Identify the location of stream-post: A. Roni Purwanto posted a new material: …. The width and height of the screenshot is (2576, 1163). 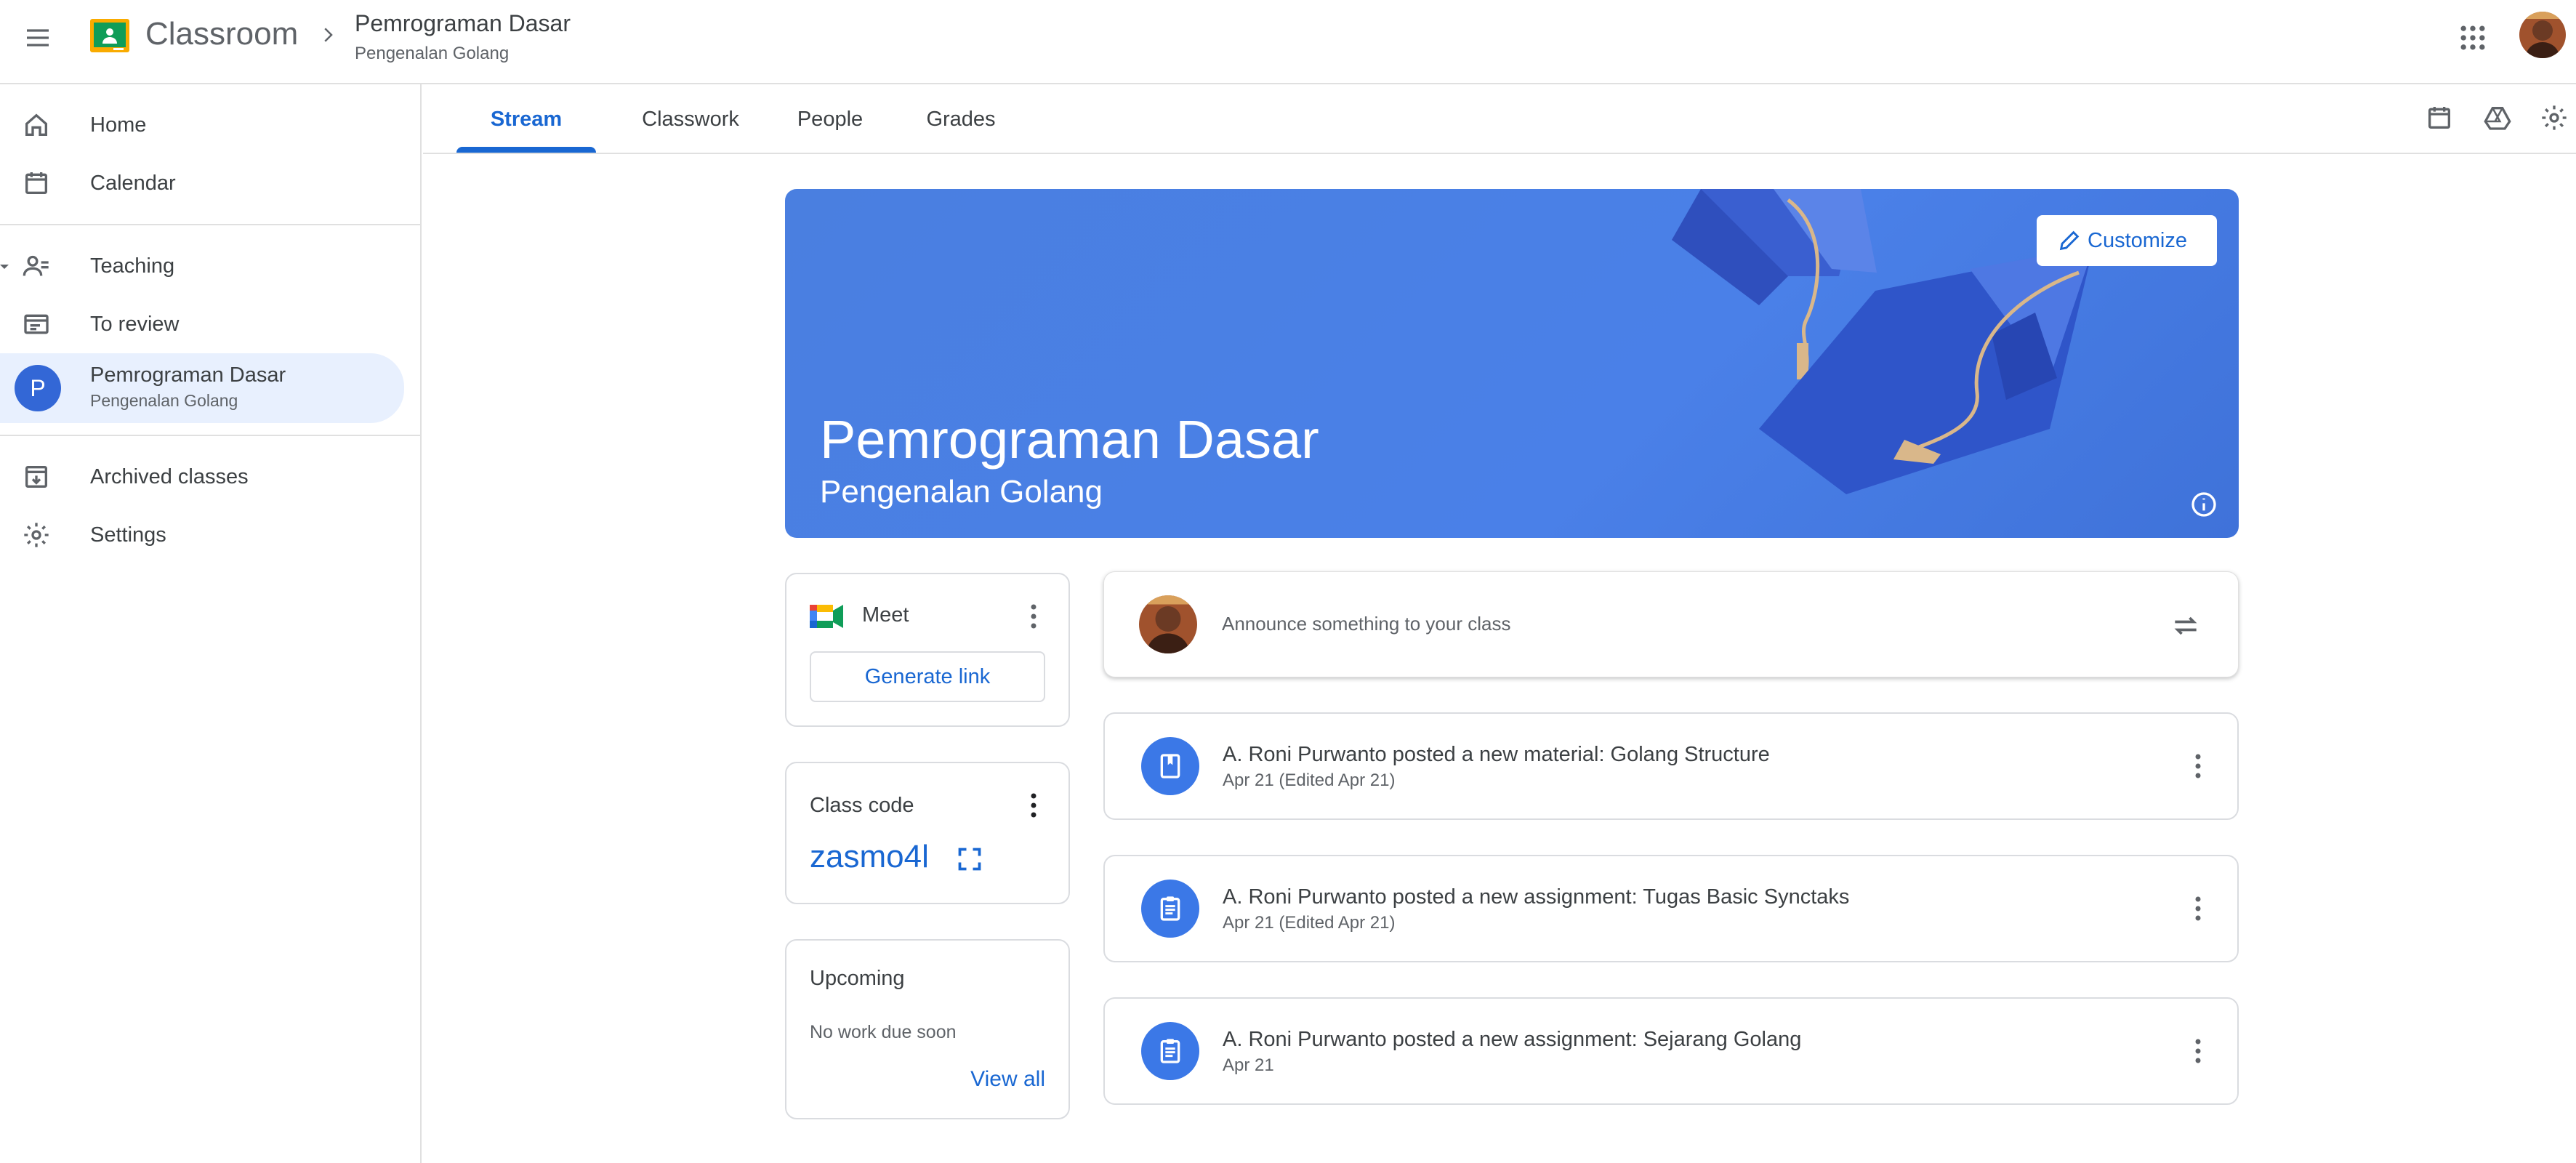
(1671, 766).